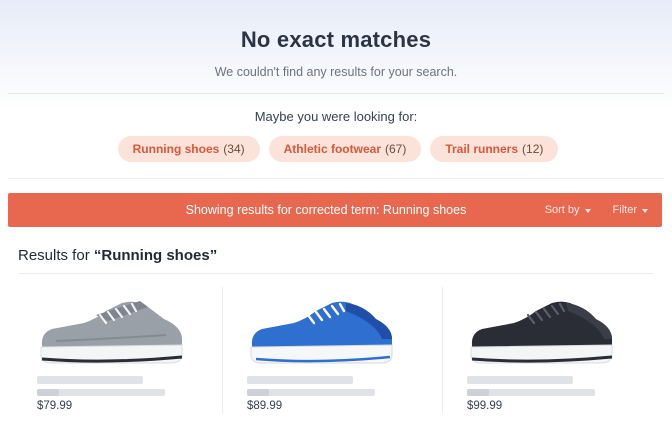  Describe the element at coordinates (395, 149) in the screenshot. I see `chip-count: (67)` at that location.